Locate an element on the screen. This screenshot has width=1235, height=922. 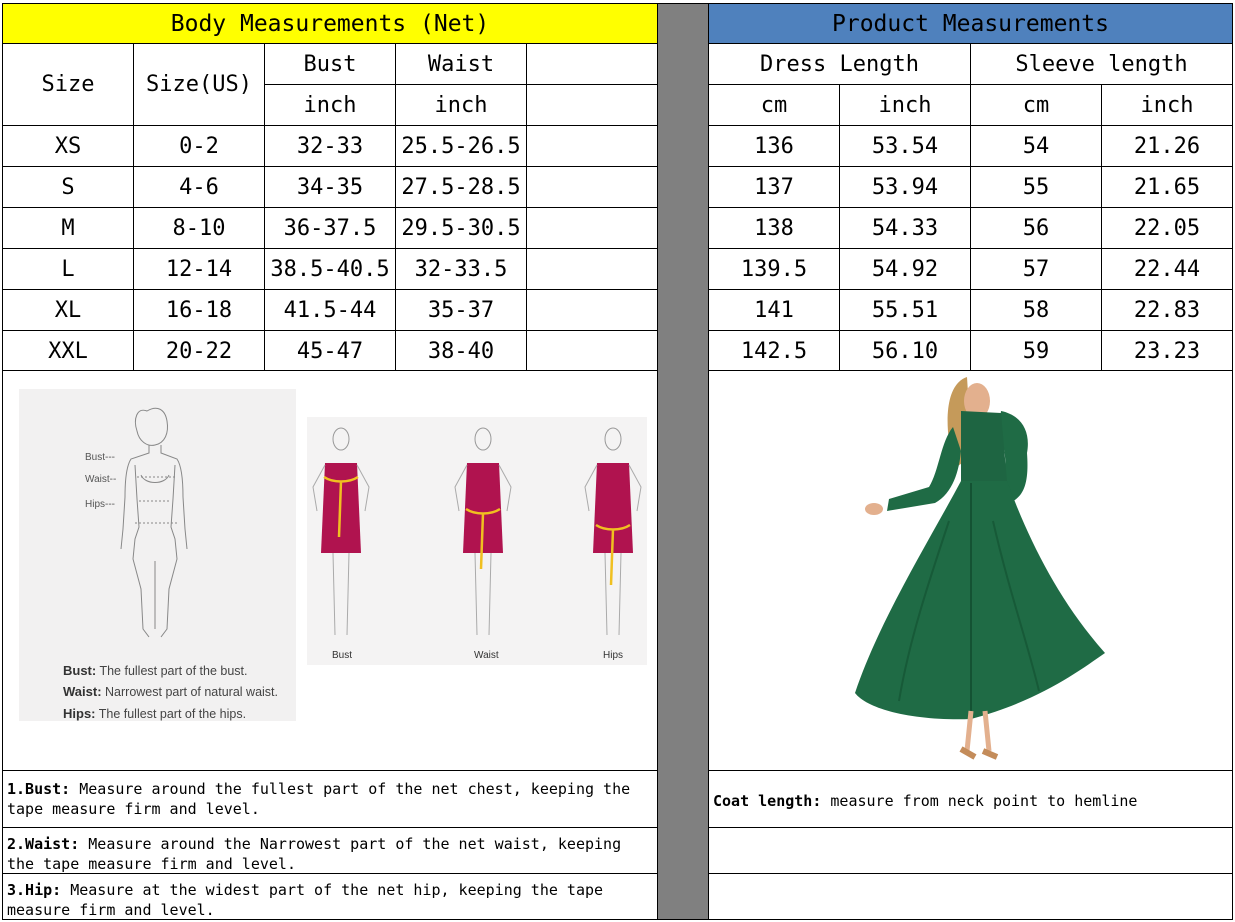
cell-sleeve-inch: 22.44 is located at coordinates (1167, 269).